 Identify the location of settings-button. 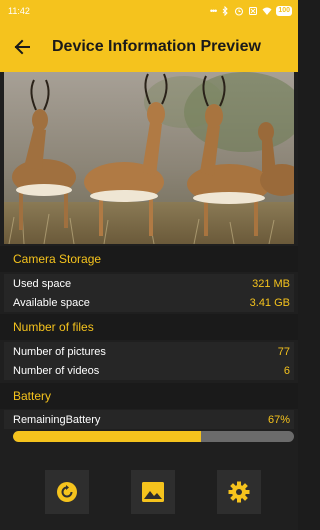
(239, 492).